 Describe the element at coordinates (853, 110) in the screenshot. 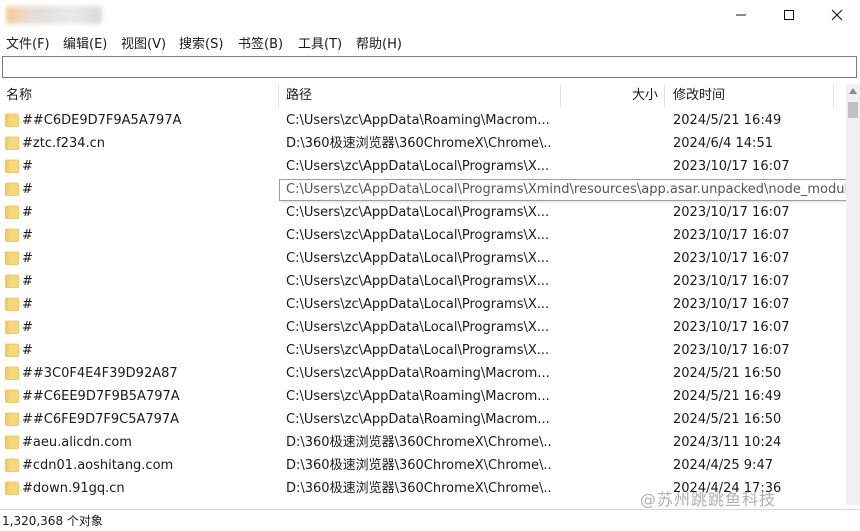

I see `scrollbar-thumb` at that location.